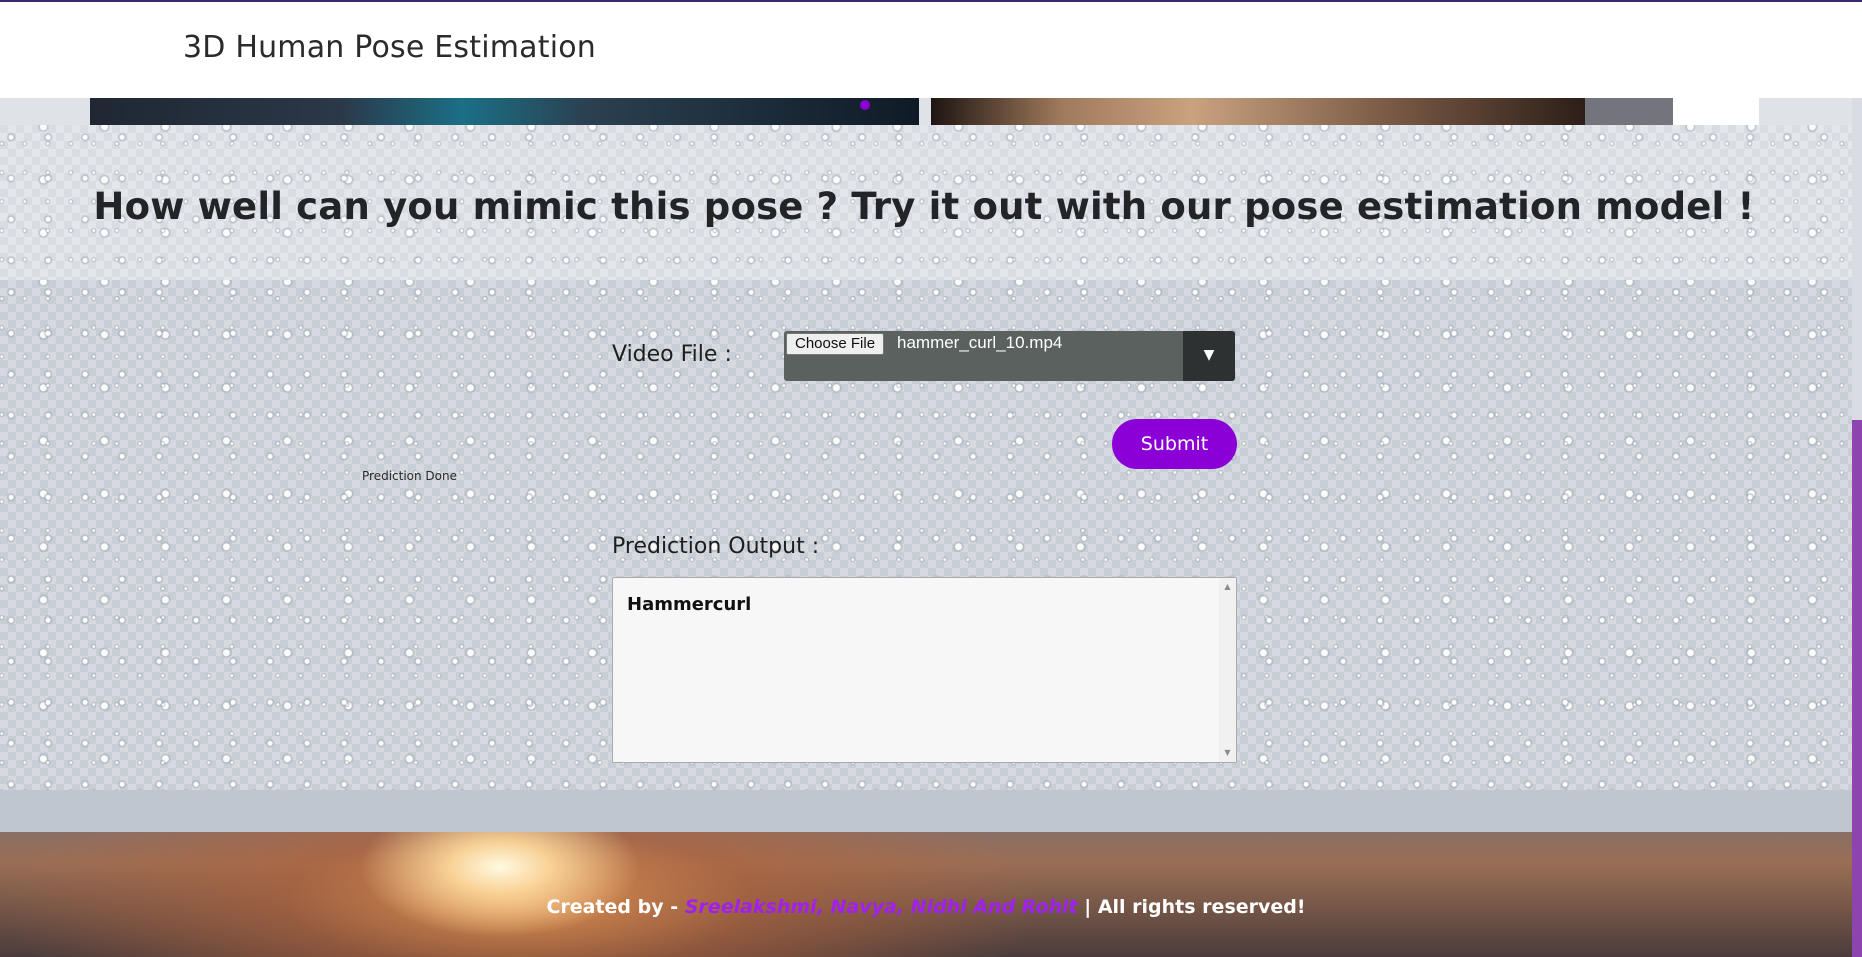 The image size is (1862, 957). I want to click on footer-rights: | All rights reserved!, so click(1191, 907).